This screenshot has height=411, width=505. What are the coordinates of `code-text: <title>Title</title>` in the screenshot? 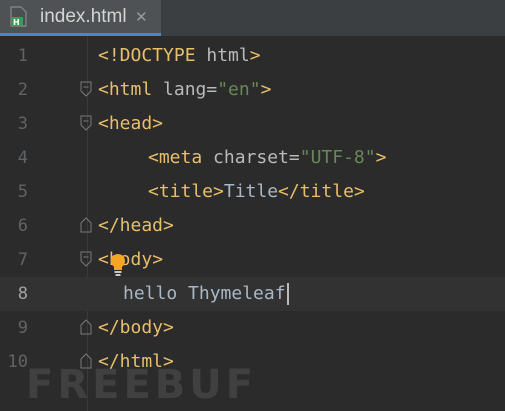 It's located at (256, 192).